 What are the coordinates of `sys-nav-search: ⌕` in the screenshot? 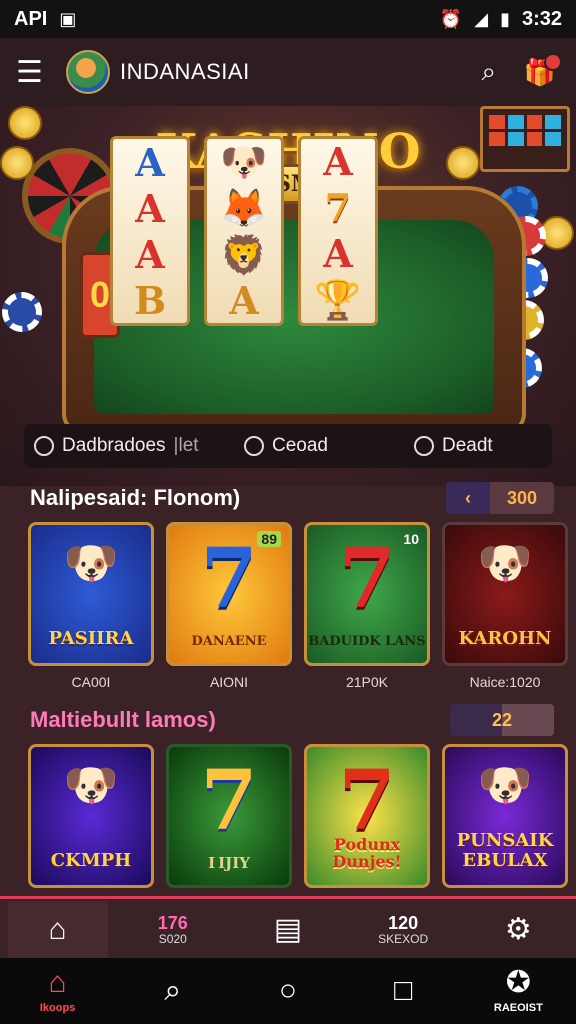 It's located at (173, 991).